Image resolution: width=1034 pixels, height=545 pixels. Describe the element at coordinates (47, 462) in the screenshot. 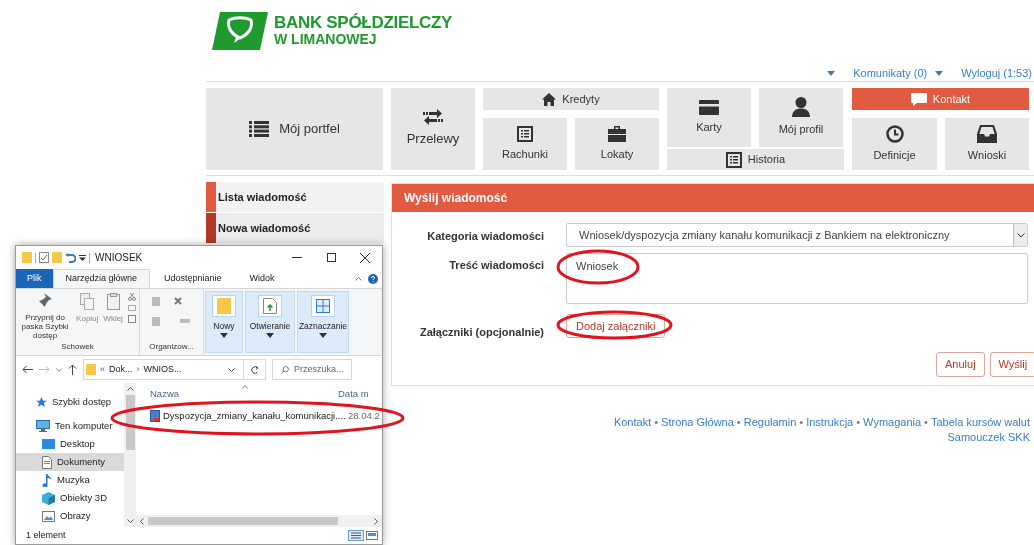

I see `document-icon` at that location.